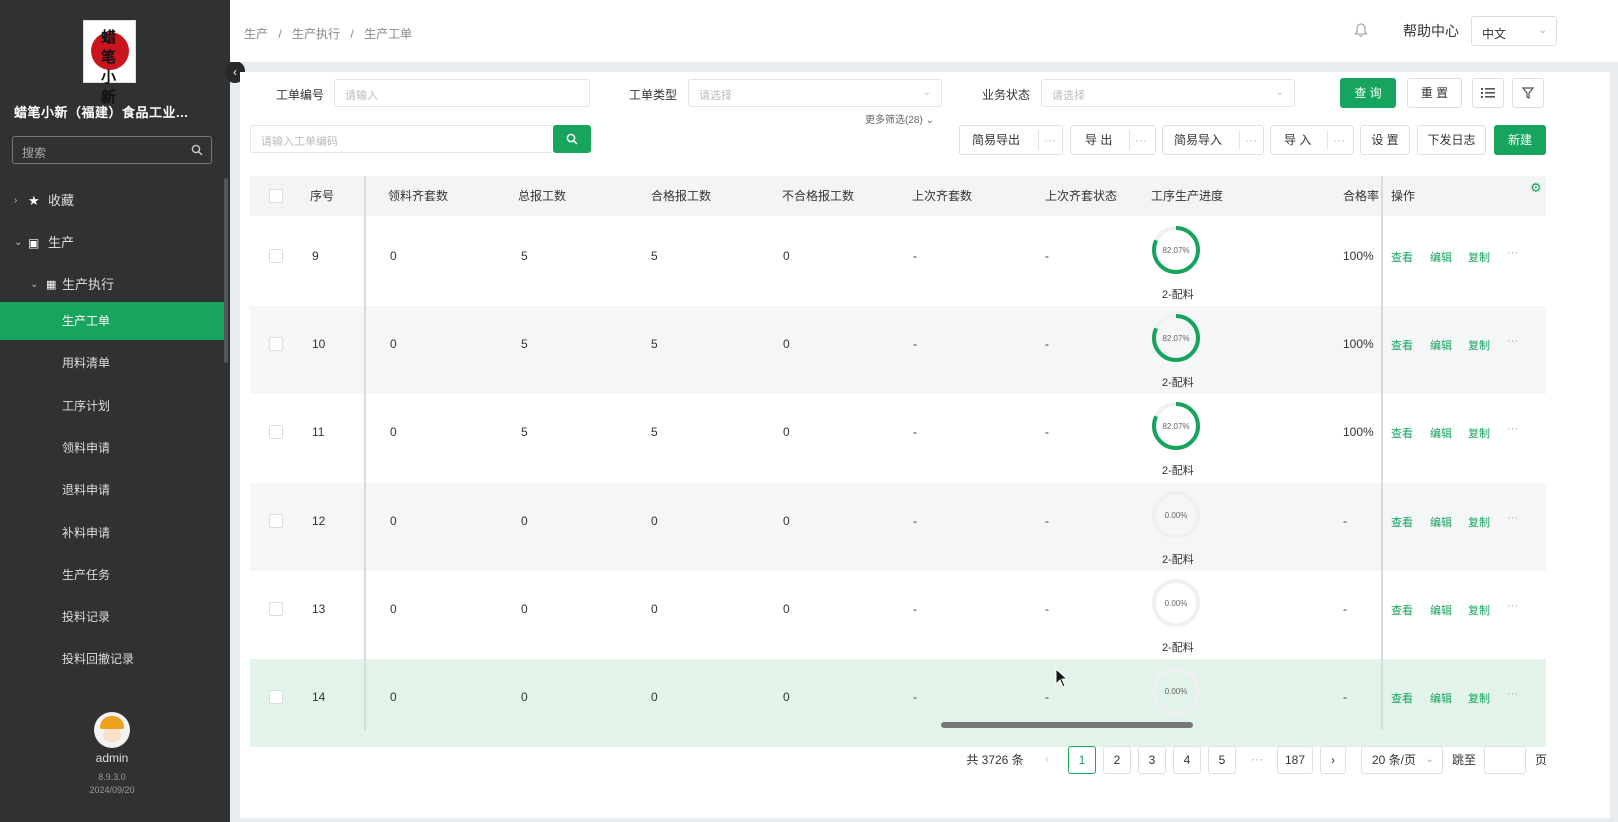  What do you see at coordinates (898, 350) in the screenshot?
I see `table-row: 10 0 5 5 0 - - 100% 82.07% 2-配料 查看 编辑 复制 ···` at bounding box center [898, 350].